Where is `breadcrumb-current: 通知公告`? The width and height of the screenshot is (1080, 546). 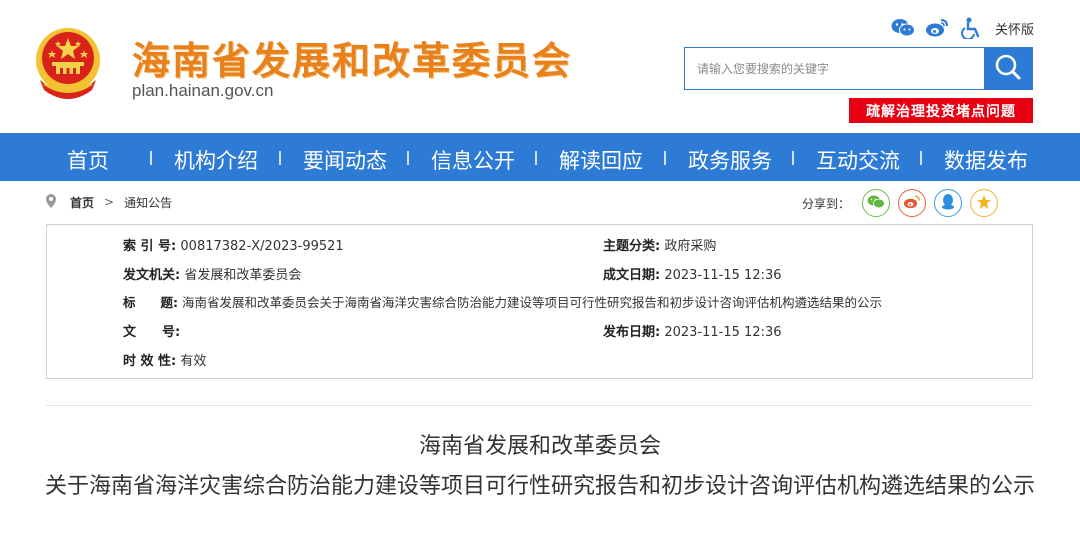 breadcrumb-current: 通知公告 is located at coordinates (148, 202).